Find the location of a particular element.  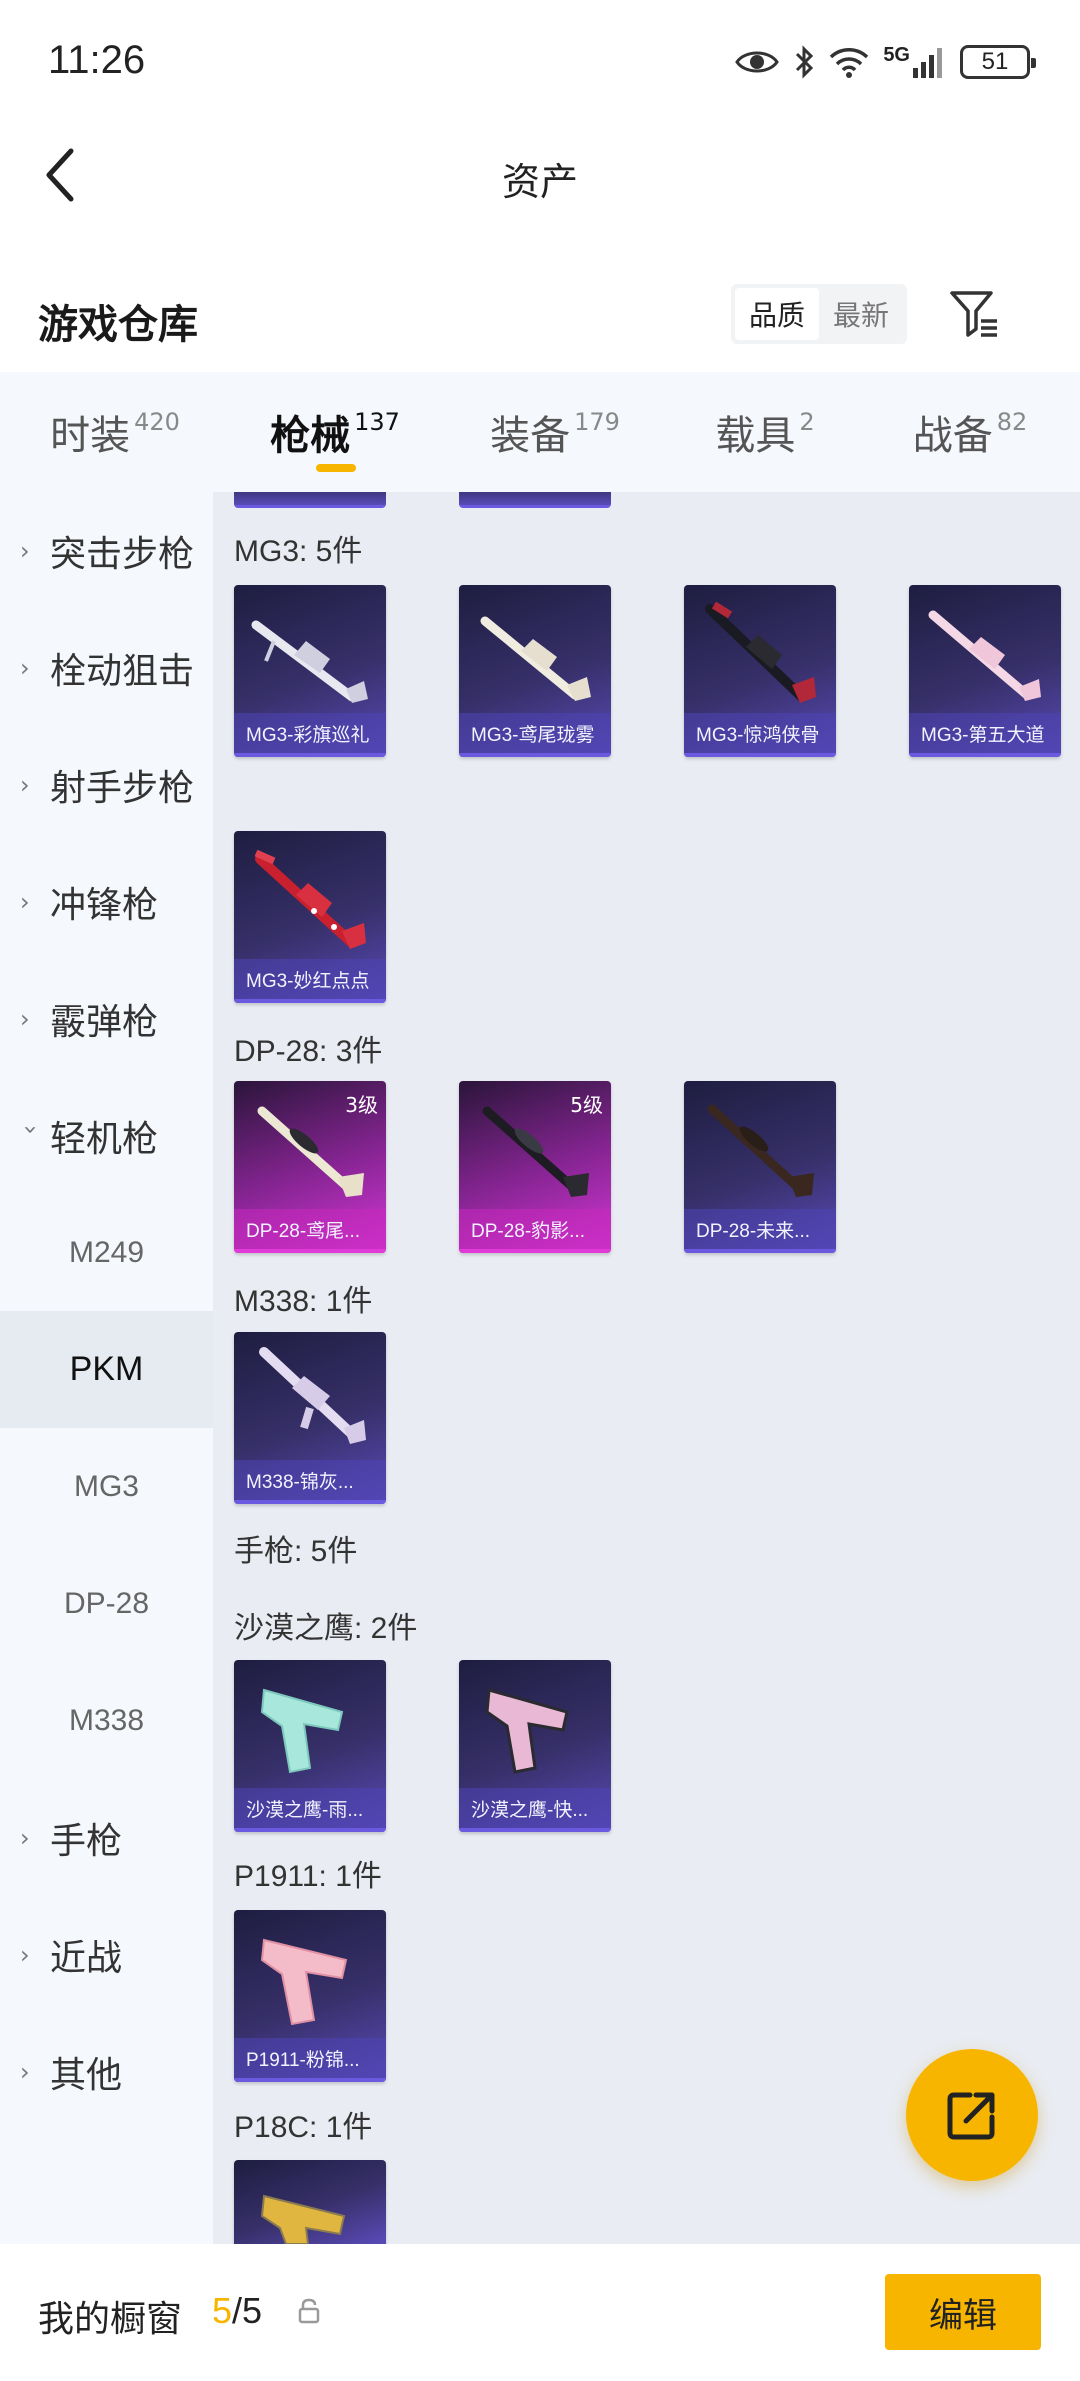

weapon-card: MG3-鸢尾珑雾 is located at coordinates (535, 671).